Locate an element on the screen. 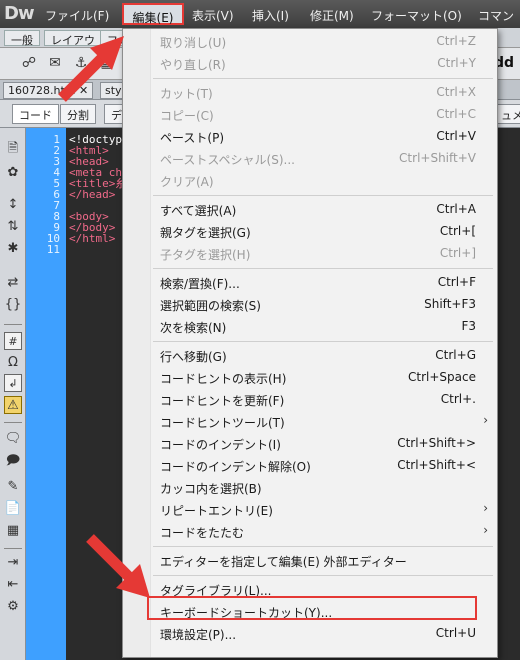  balance-braces-icon: ⇄ is located at coordinates (13, 283).